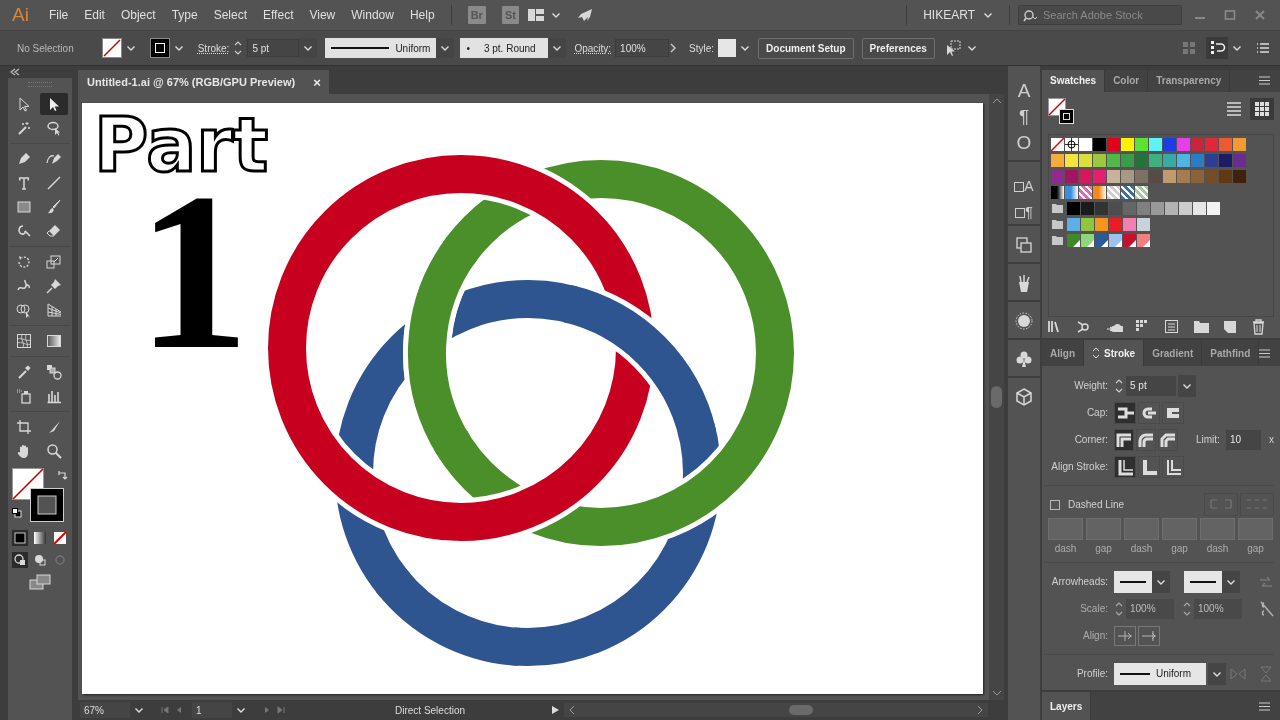 This screenshot has width=1280, height=720. I want to click on panel-tab: Transparency, so click(1189, 81).